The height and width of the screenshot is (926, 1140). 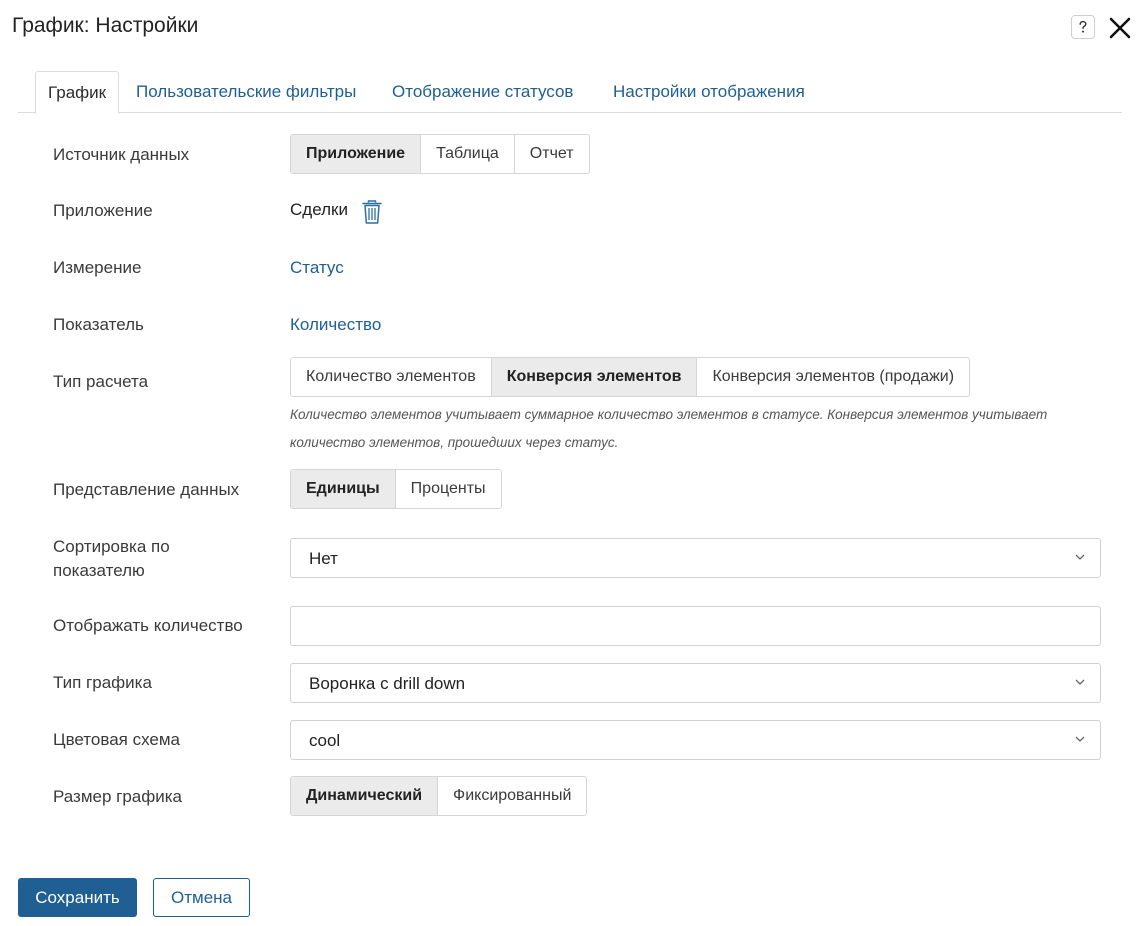 What do you see at coordinates (594, 377) in the screenshot?
I see `calc-type-option-conversion: Конверсия элементов` at bounding box center [594, 377].